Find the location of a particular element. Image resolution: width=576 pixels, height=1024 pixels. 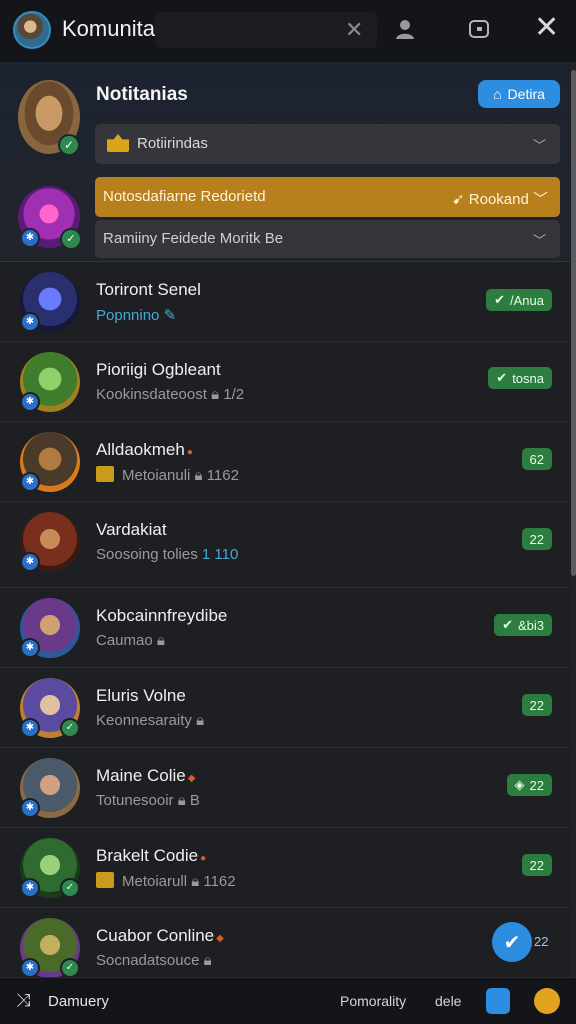

crown-icon is located at coordinates (118, 143).